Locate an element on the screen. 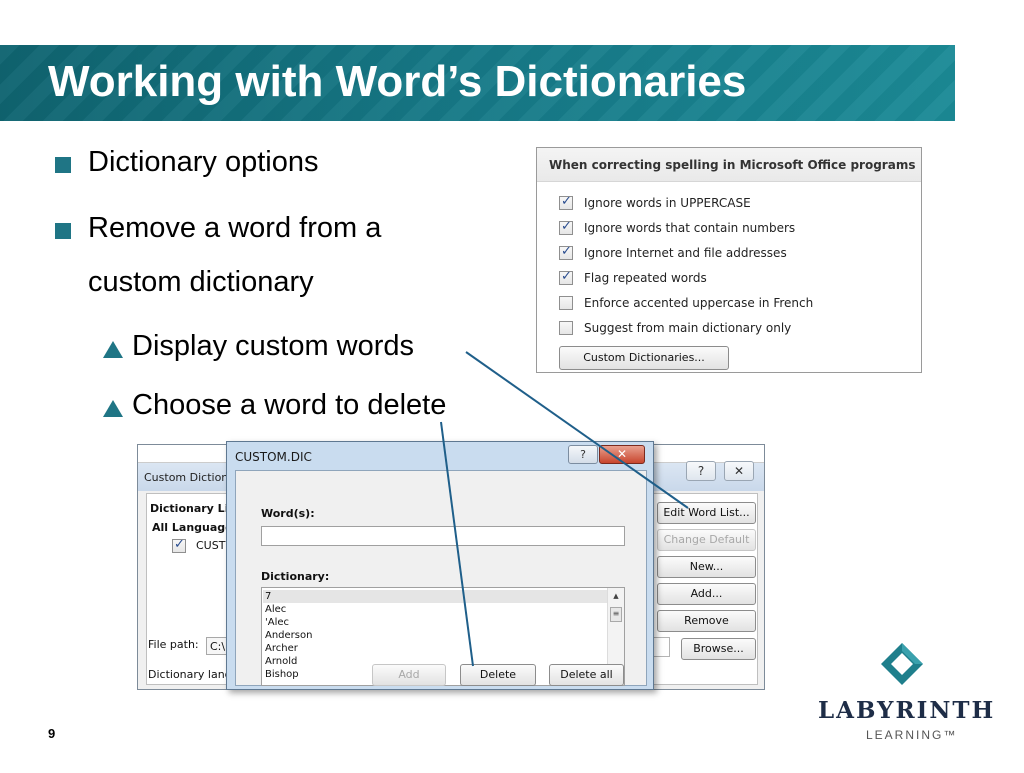  callout-line-delete is located at coordinates (457, 544).